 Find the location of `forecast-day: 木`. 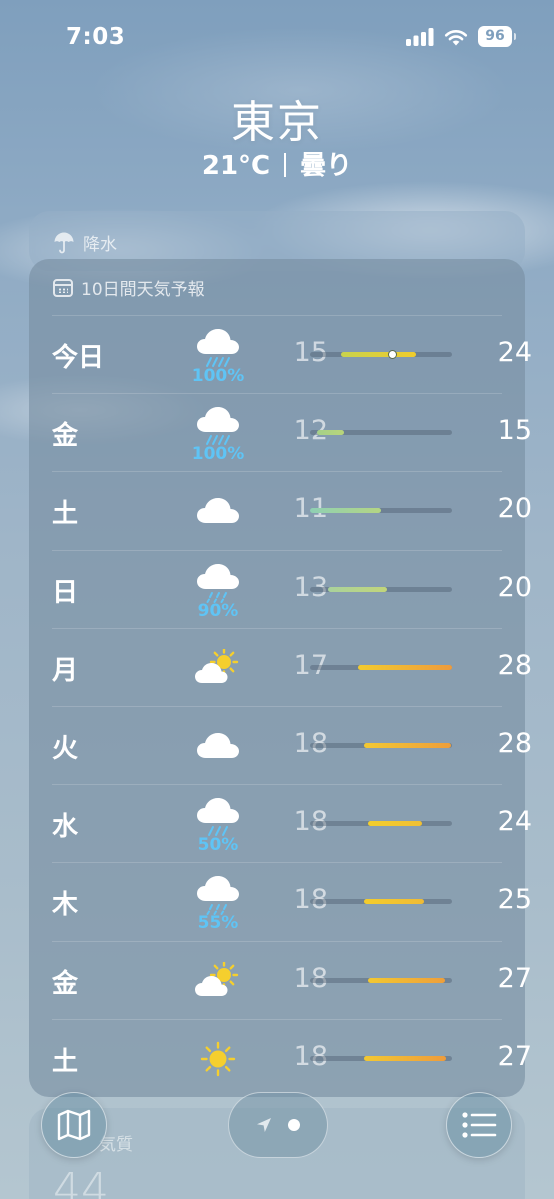

forecast-day: 木 is located at coordinates (65, 905).